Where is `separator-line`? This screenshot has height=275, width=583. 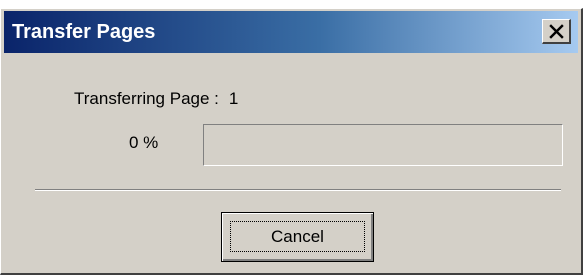 separator-line is located at coordinates (298, 190).